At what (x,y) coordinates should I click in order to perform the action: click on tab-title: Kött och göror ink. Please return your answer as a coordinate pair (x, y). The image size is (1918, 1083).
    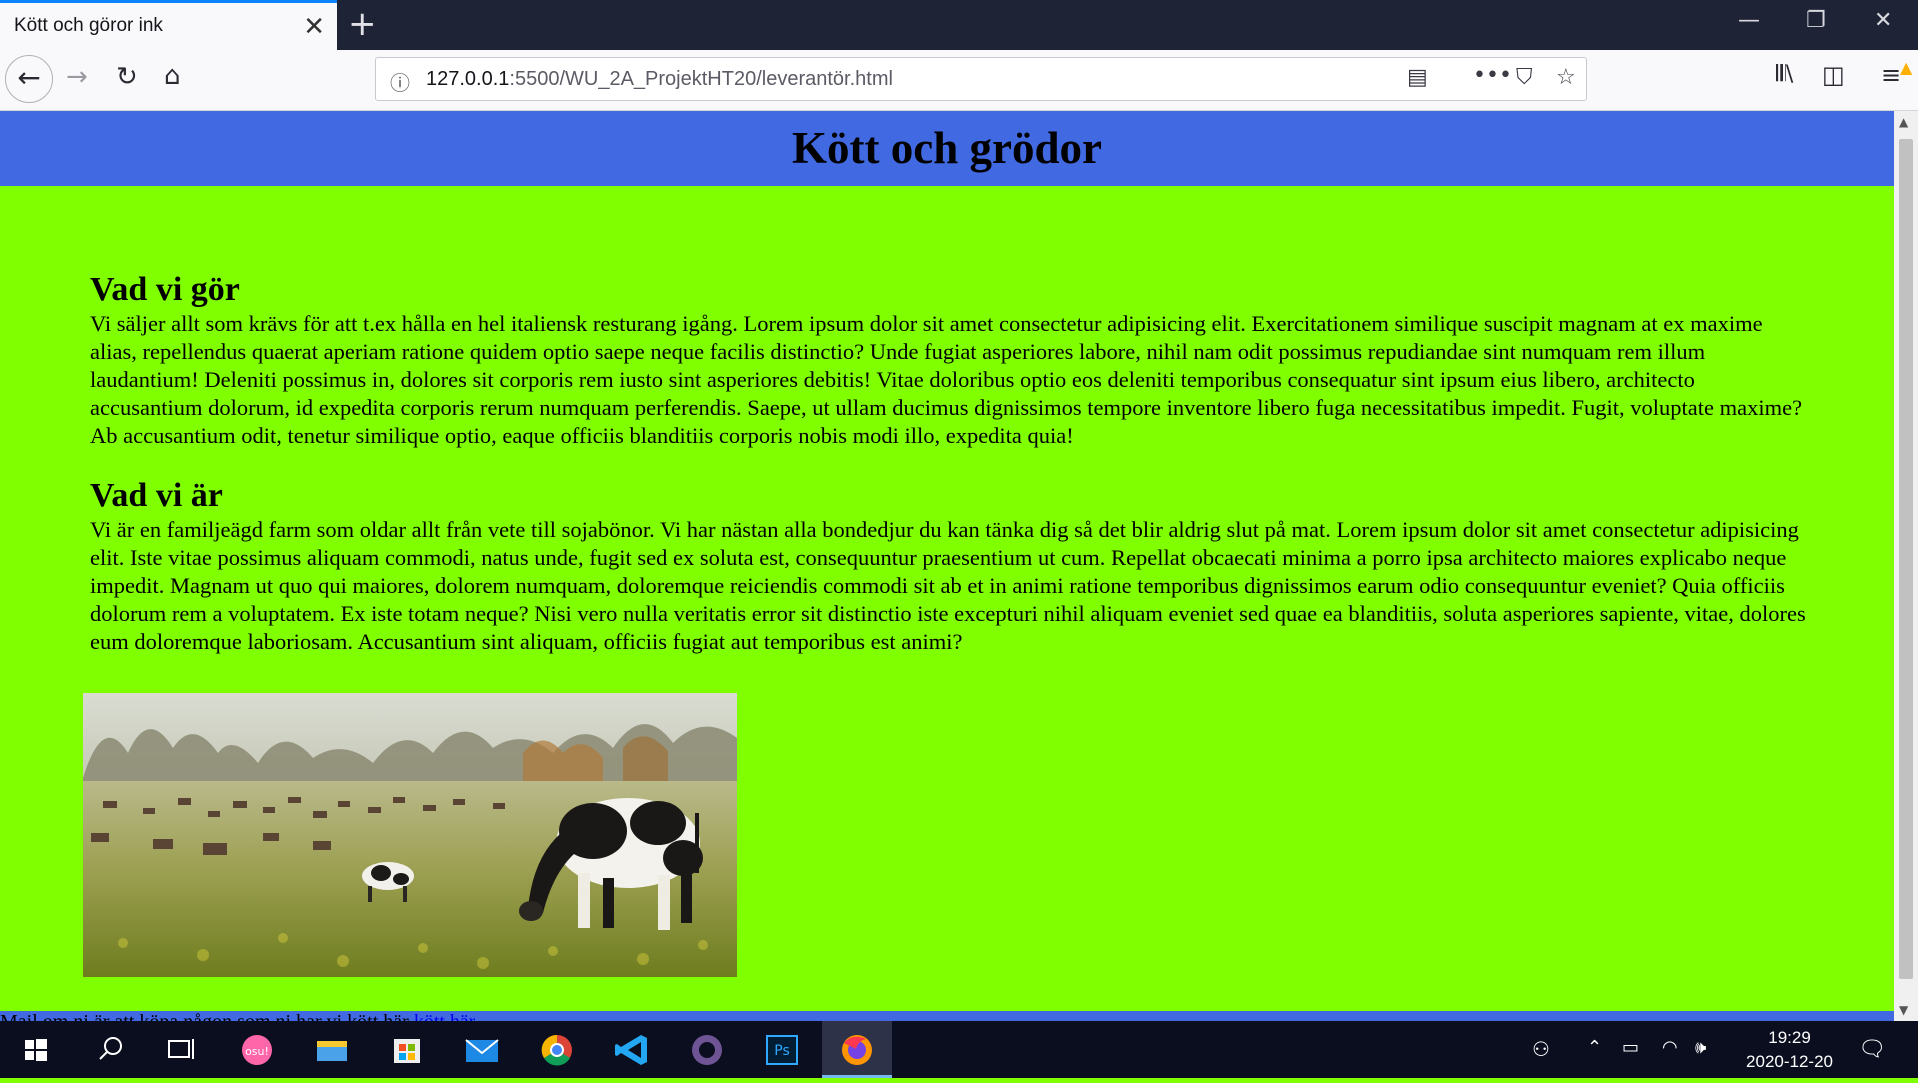
    Looking at the image, I should click on (88, 25).